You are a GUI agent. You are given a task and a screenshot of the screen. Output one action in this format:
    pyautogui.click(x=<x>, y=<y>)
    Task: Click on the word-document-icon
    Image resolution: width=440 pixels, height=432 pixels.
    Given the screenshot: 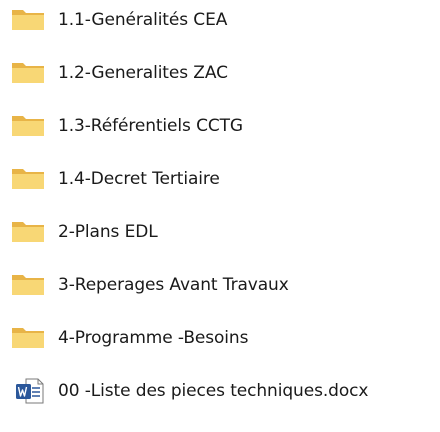 What is the action you would take?
    pyautogui.click(x=28, y=391)
    